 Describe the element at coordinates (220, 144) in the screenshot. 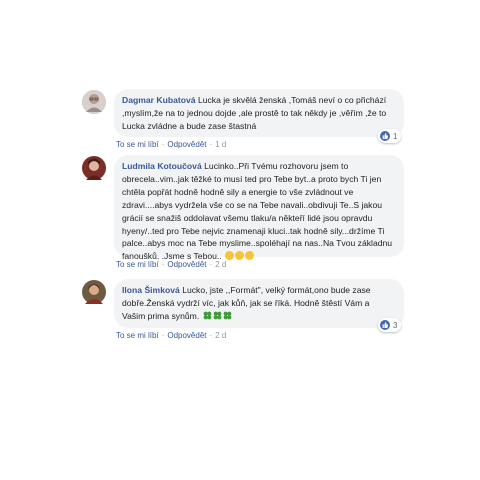

I see `timestamp: 1 d` at that location.